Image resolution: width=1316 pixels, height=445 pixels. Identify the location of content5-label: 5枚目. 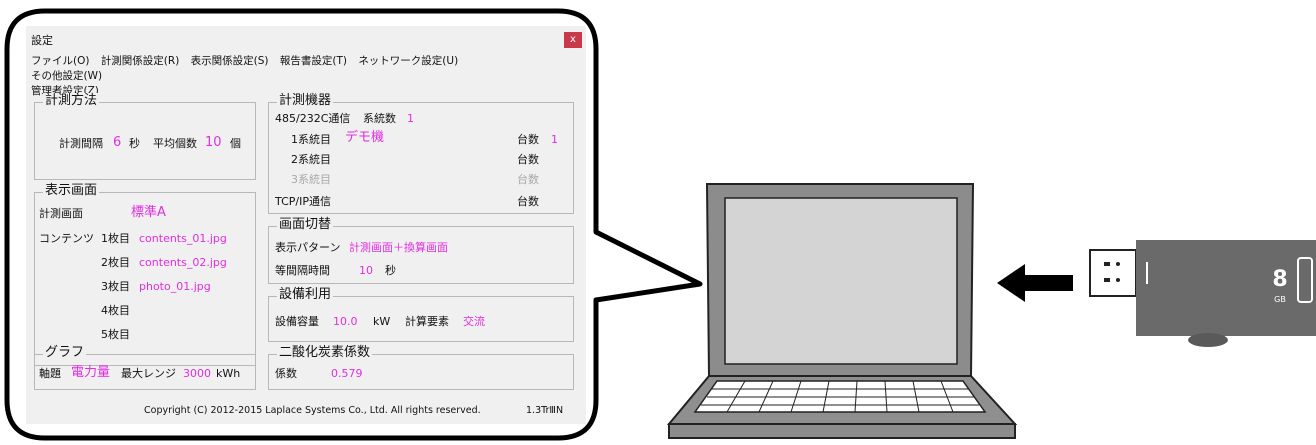
(115, 334).